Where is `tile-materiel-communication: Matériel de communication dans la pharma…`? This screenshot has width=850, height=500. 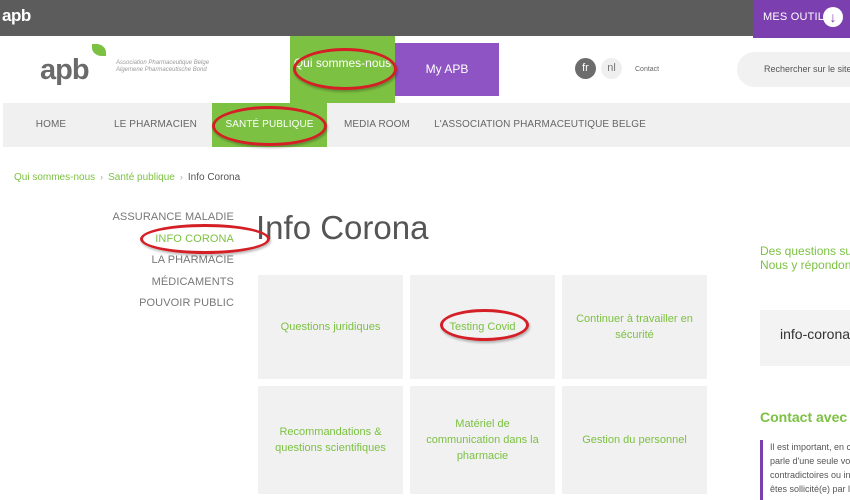
tile-materiel-communication: Matériel de communication dans la pharma… is located at coordinates (482, 440).